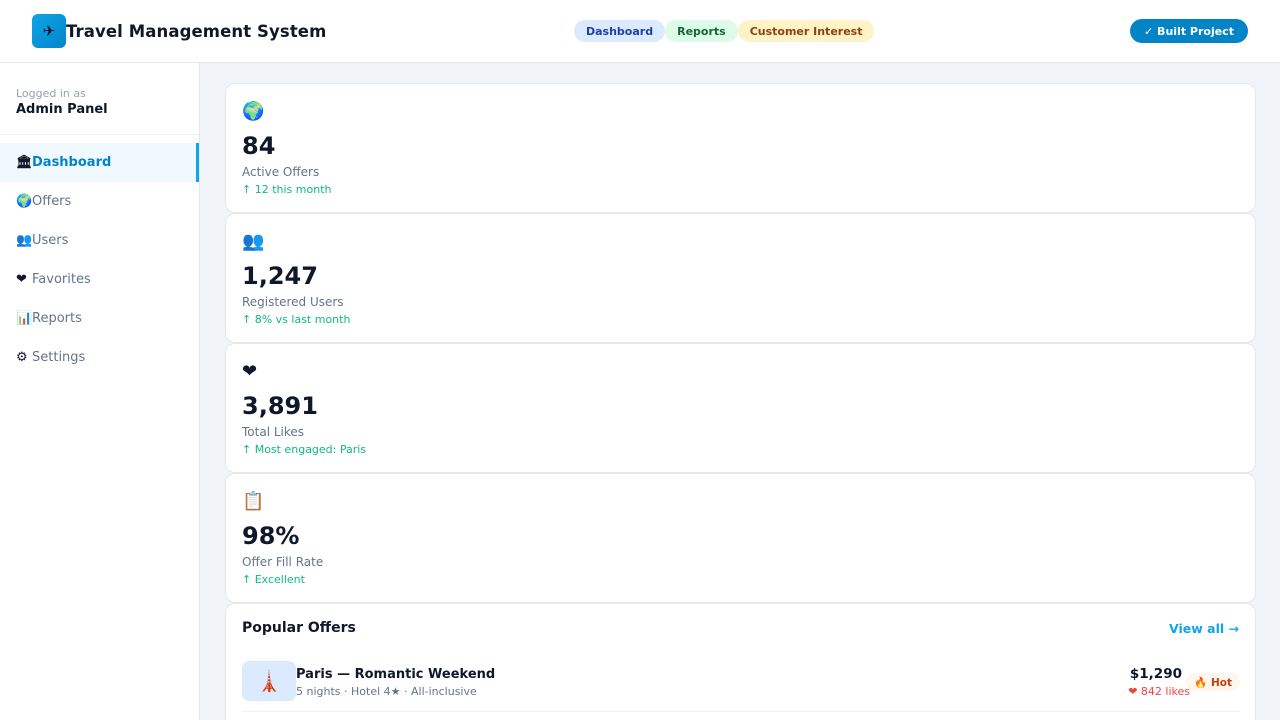 This screenshot has width=1280, height=720. What do you see at coordinates (396, 674) in the screenshot?
I see `offer-name: Paris — Romantic Weekend` at bounding box center [396, 674].